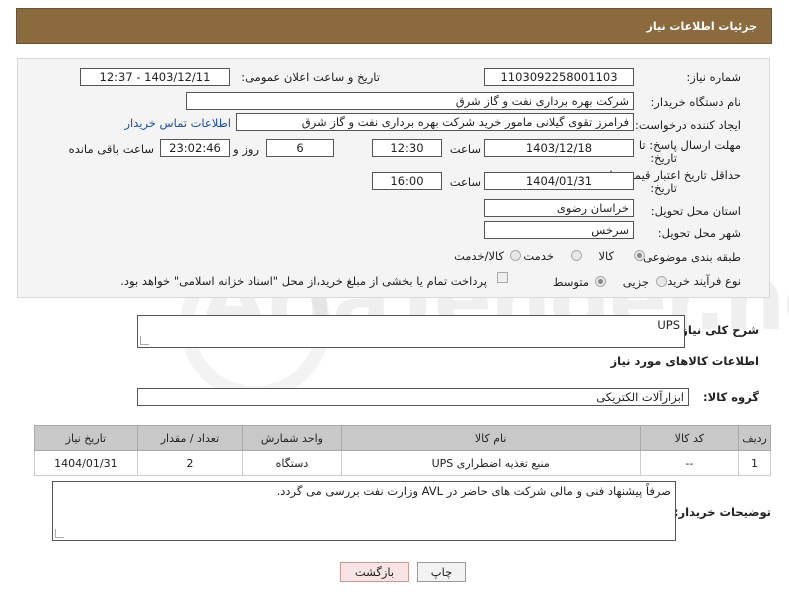 This screenshot has width=789, height=598. I want to click on deadline-time-field: 12:30, so click(407, 148).